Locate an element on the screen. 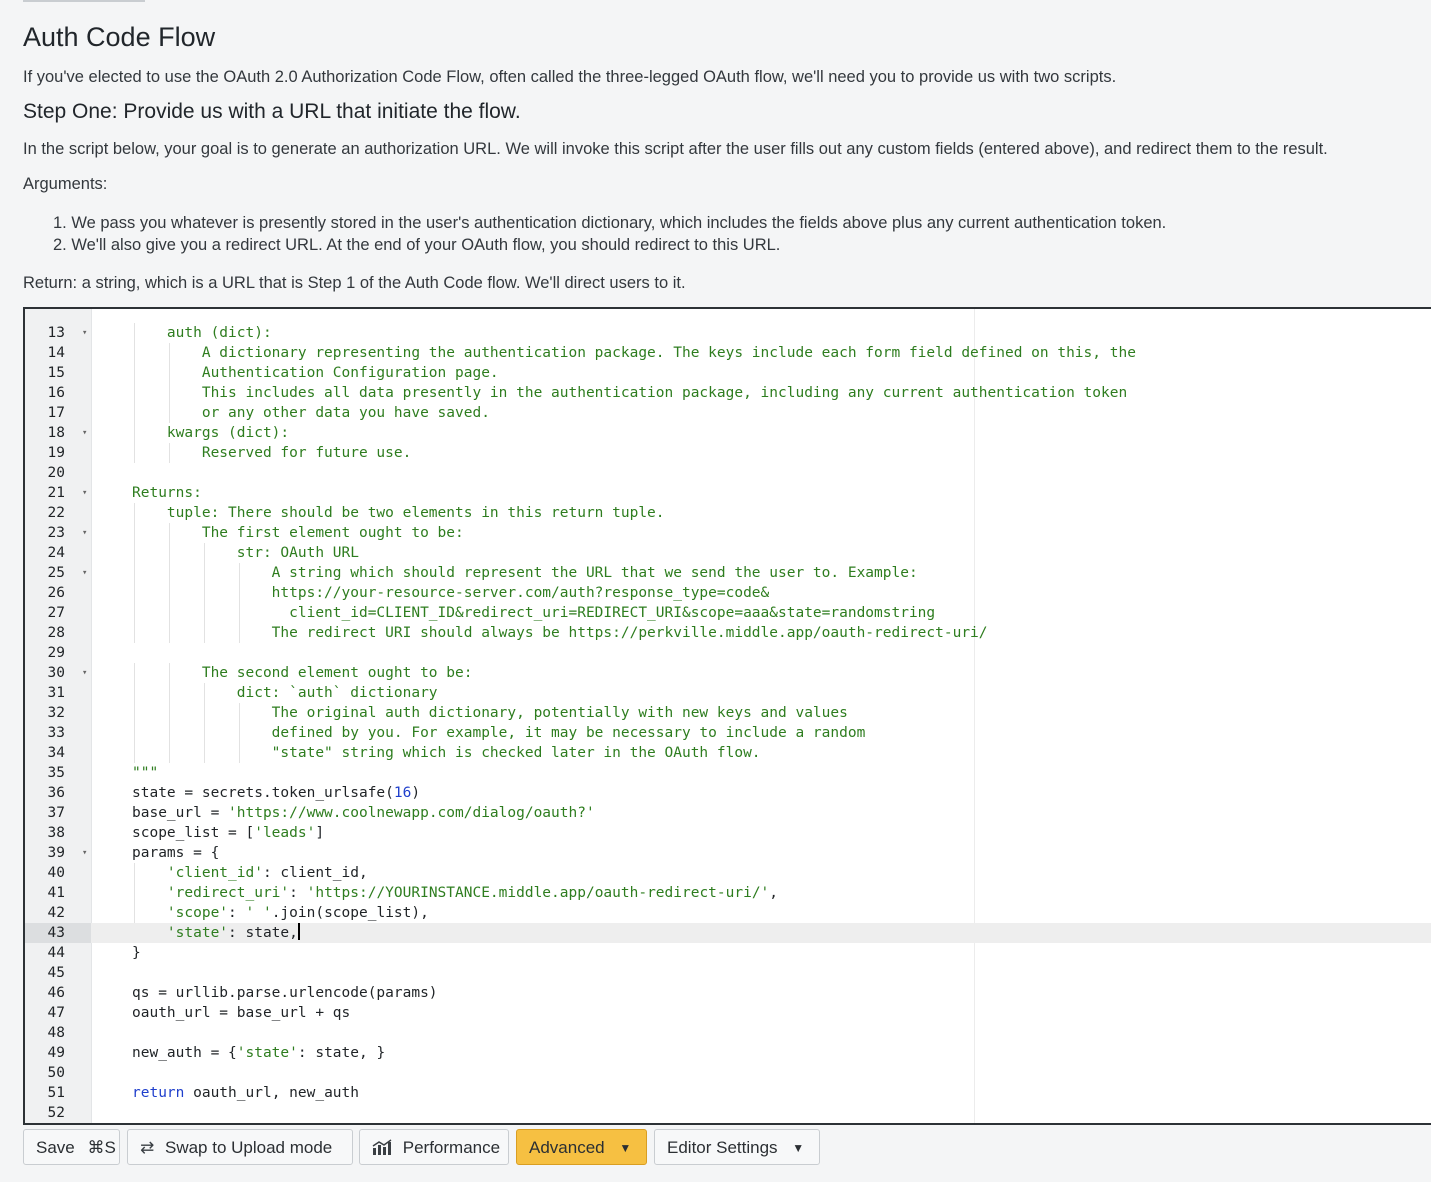 Image resolution: width=1431 pixels, height=1182 pixels. code-text: qs = urllib.parse.urlencode(params) is located at coordinates (285, 993).